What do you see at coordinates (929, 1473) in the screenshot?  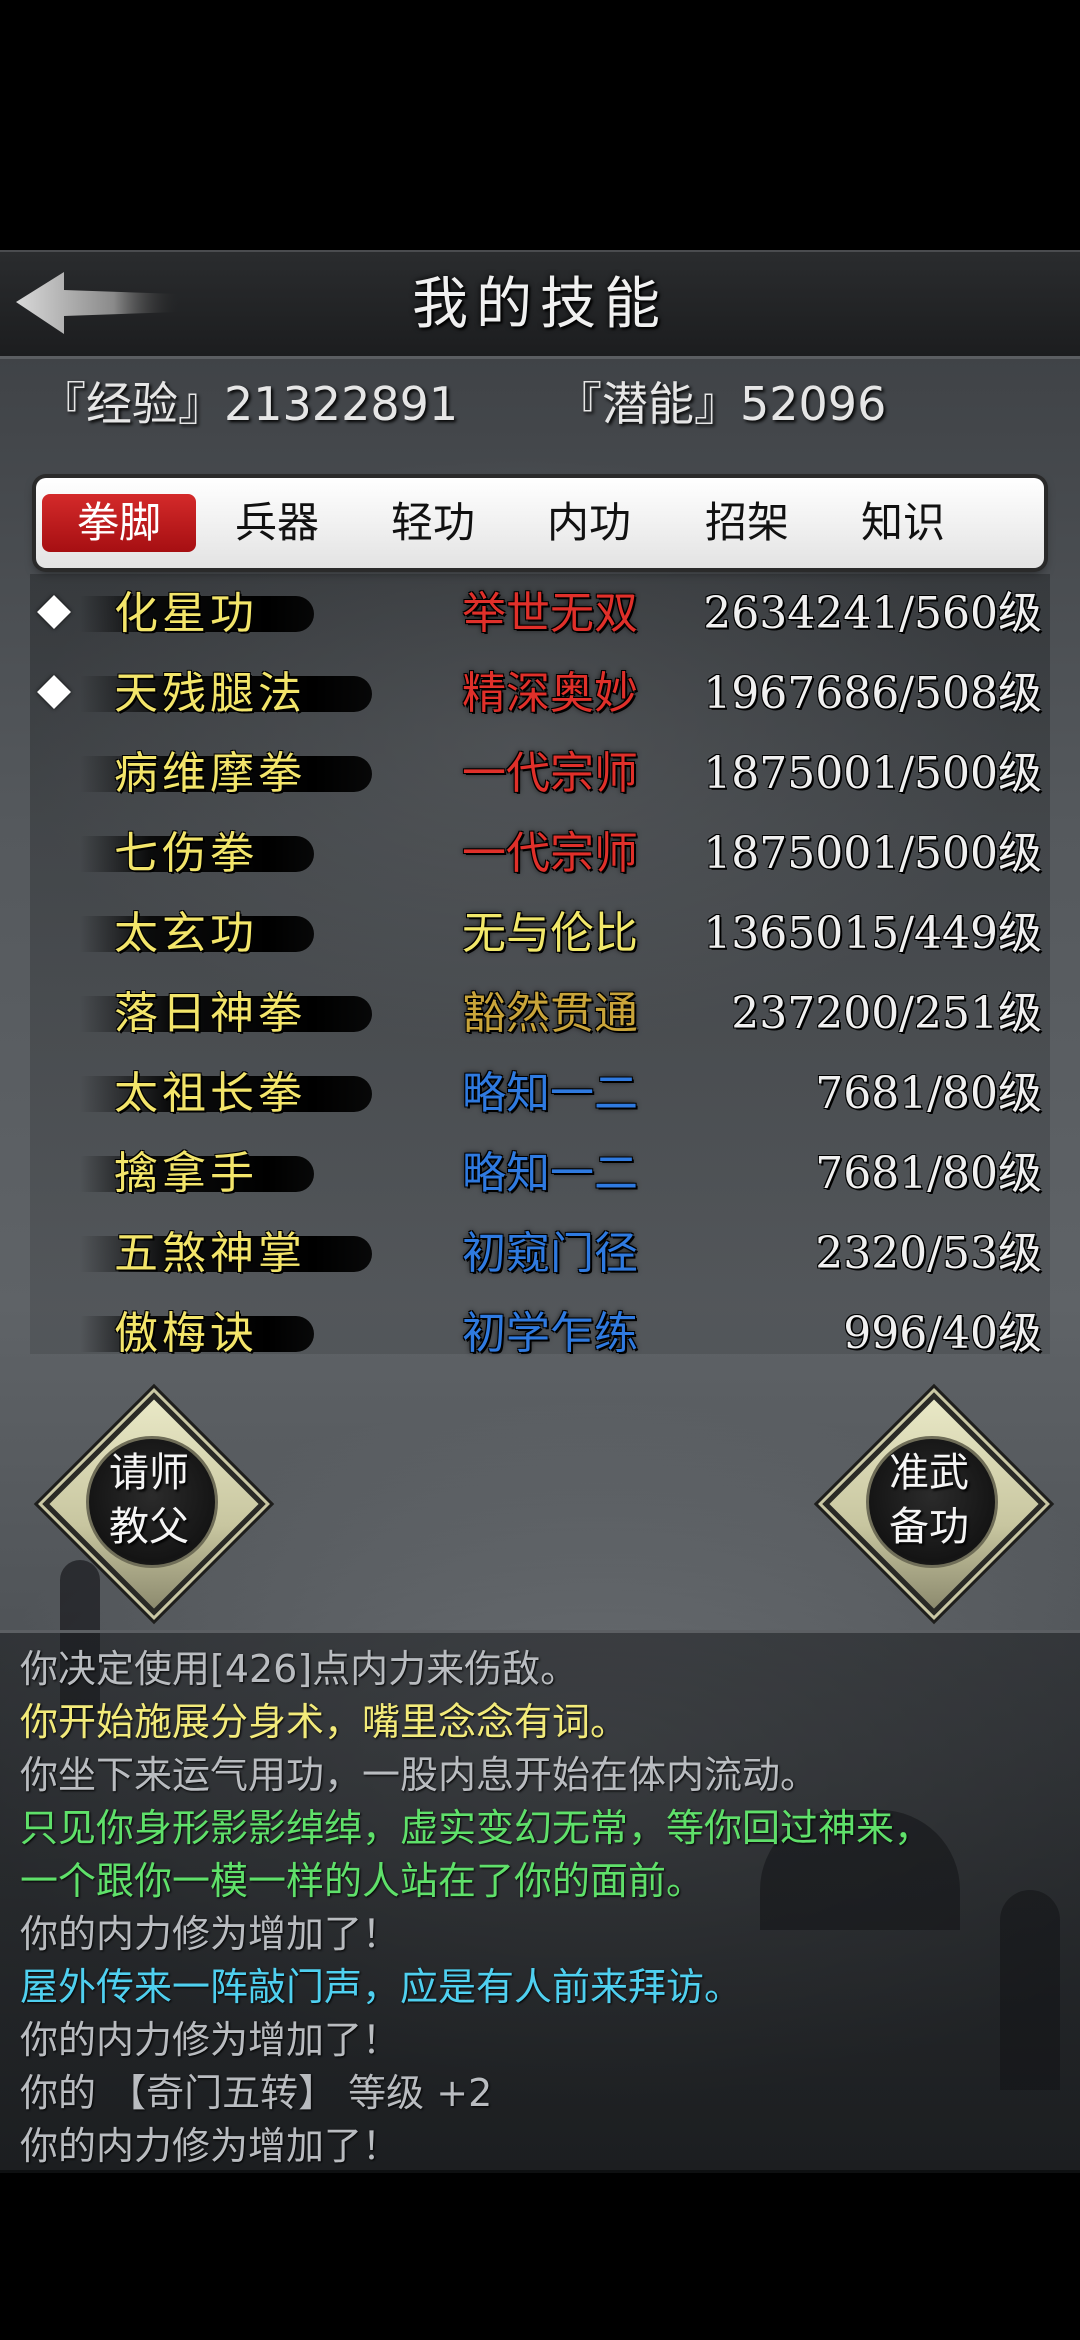 I see `prepare-skill-line1: 准武` at bounding box center [929, 1473].